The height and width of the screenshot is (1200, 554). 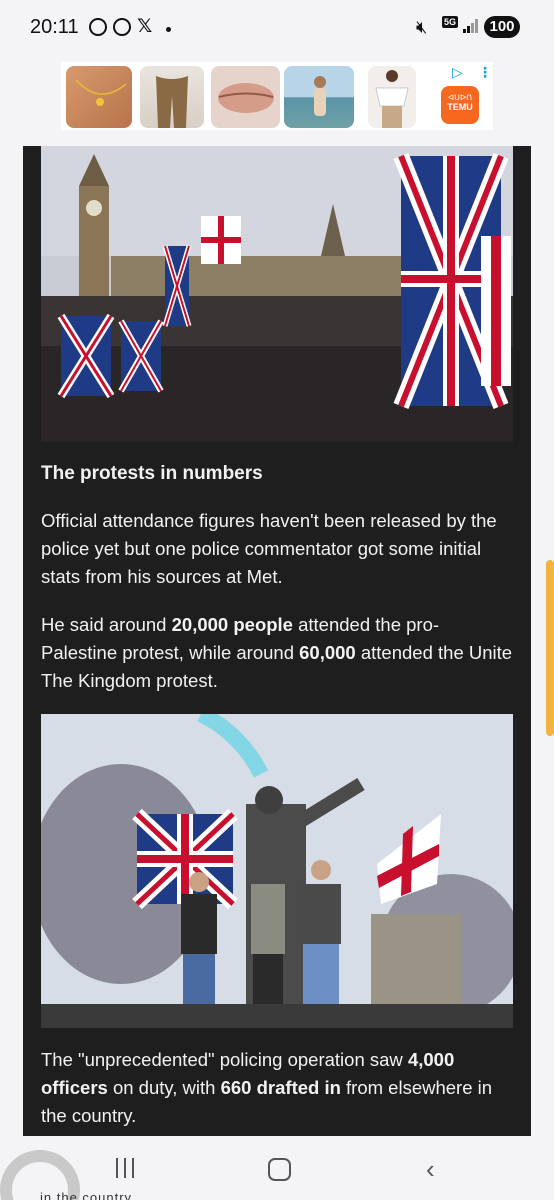 I want to click on notification-dot, so click(x=168, y=29).